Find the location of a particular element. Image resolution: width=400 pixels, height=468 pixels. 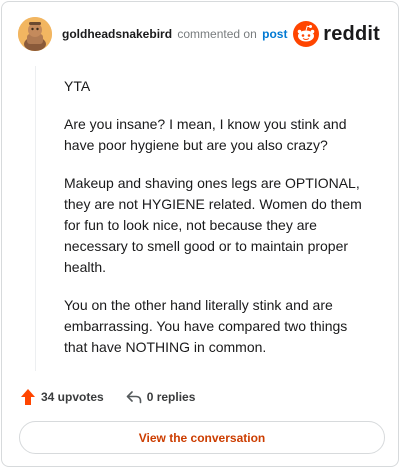

reply-button: 0 replies is located at coordinates (161, 397).